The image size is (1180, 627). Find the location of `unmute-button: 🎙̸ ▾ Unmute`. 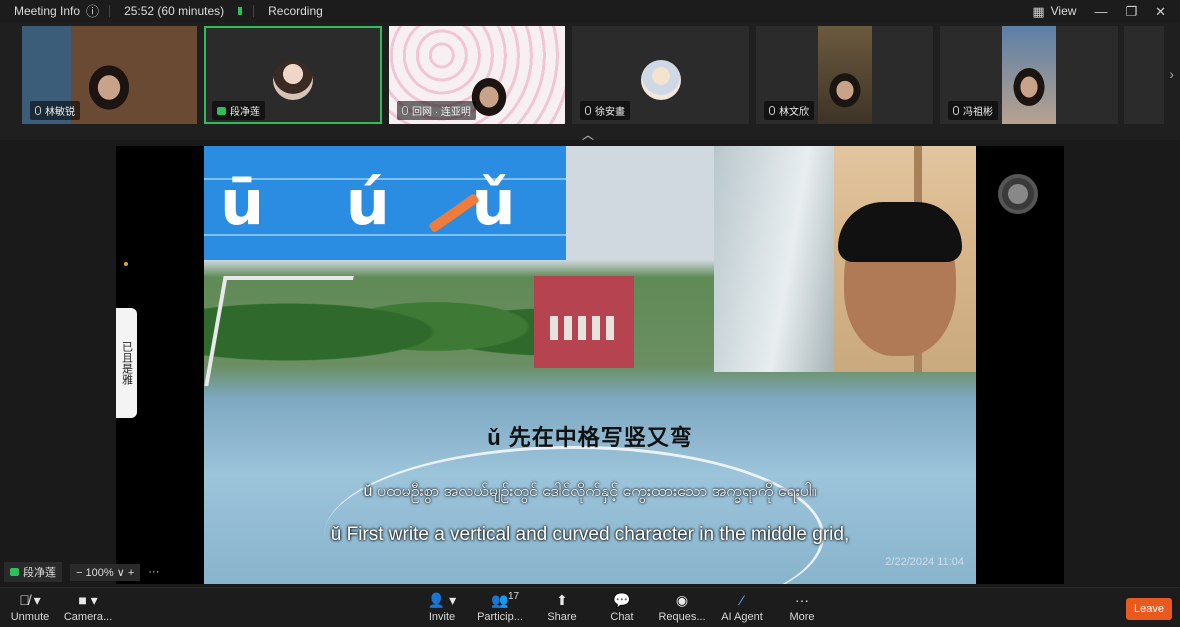

unmute-button: 🎙̸ ▾ Unmute is located at coordinates (30, 607).